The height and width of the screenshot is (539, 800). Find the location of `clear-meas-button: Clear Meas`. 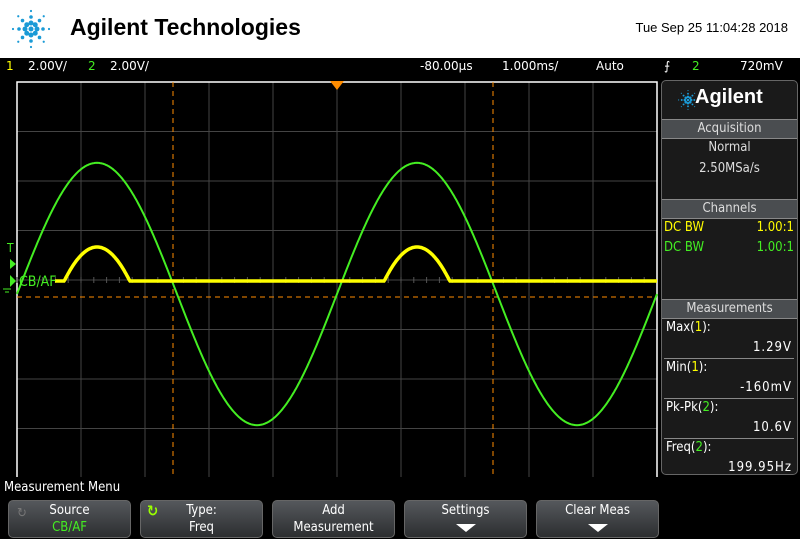

clear-meas-button: Clear Meas is located at coordinates (597, 519).